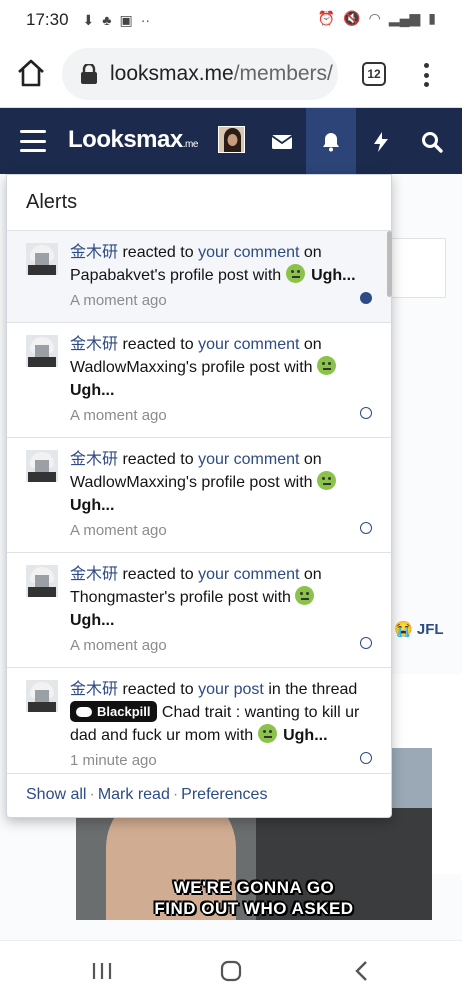  I want to click on notification-icon: ♣, so click(107, 20).